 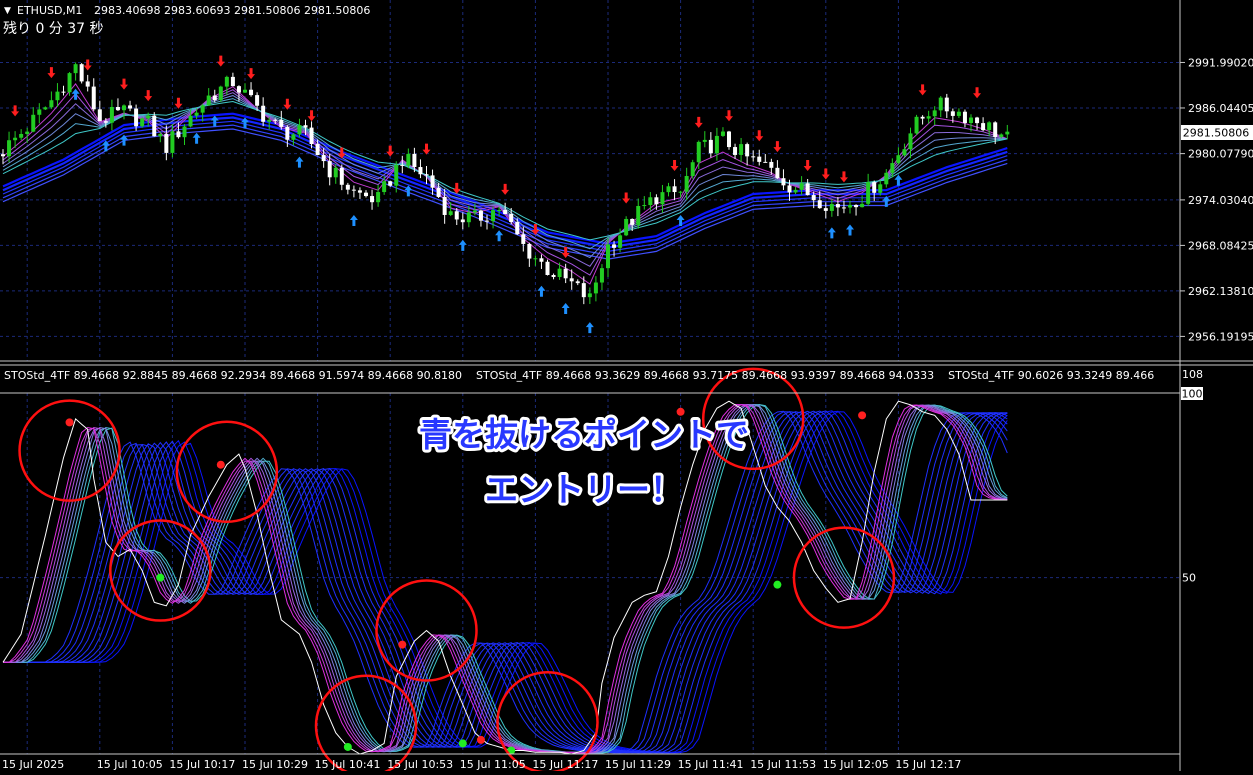 What do you see at coordinates (638, 764) in the screenshot?
I see `time-tick-label: 15 Jul 11:29` at bounding box center [638, 764].